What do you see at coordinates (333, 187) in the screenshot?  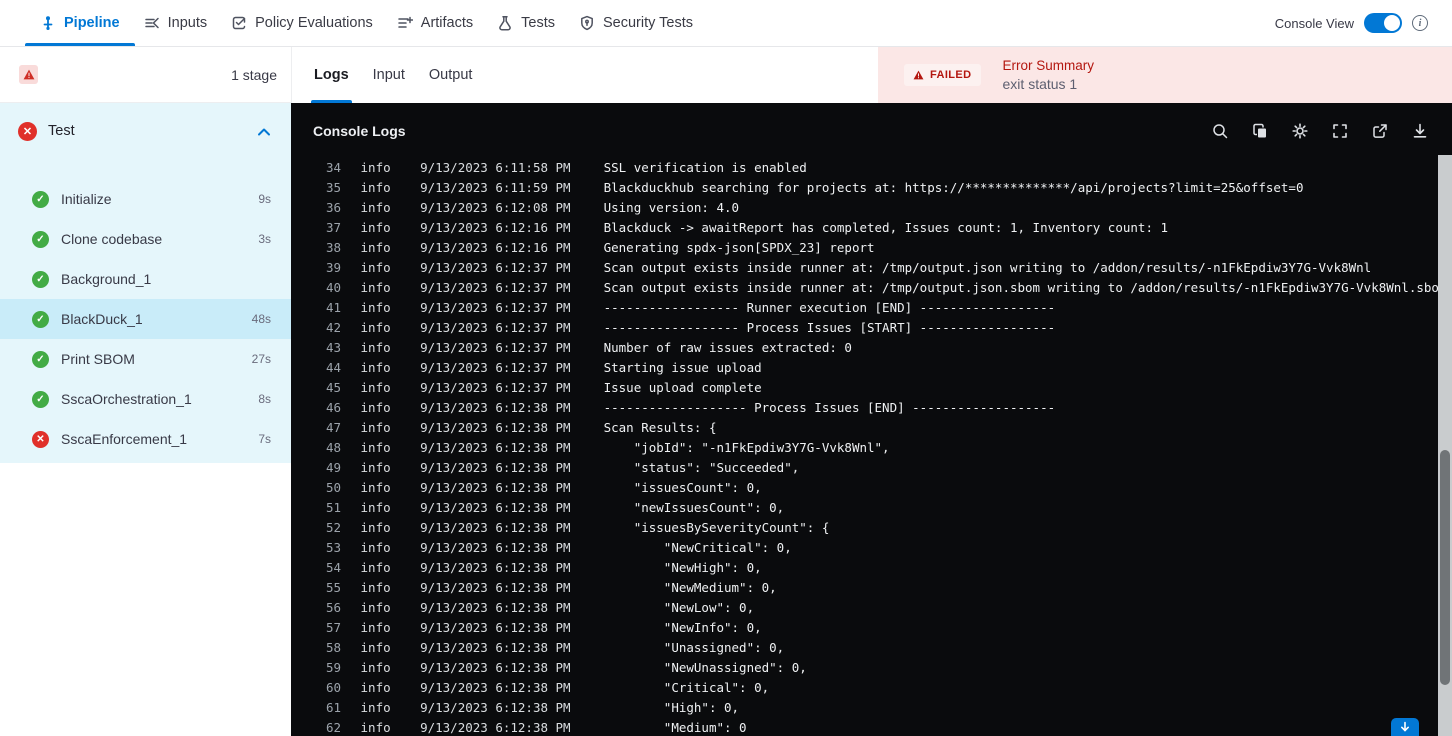 I see `log-line-number: 35` at bounding box center [333, 187].